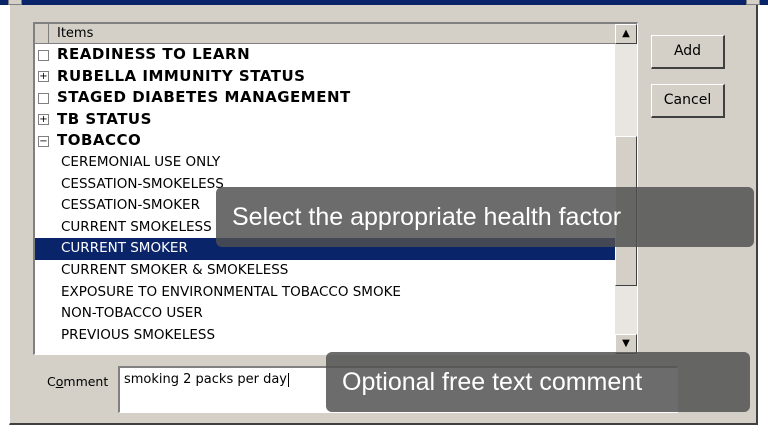 Image resolution: width=768 pixels, height=436 pixels. What do you see at coordinates (175, 269) in the screenshot?
I see `list-item-label: CURRENT SMOKER & SMOKELESS` at bounding box center [175, 269].